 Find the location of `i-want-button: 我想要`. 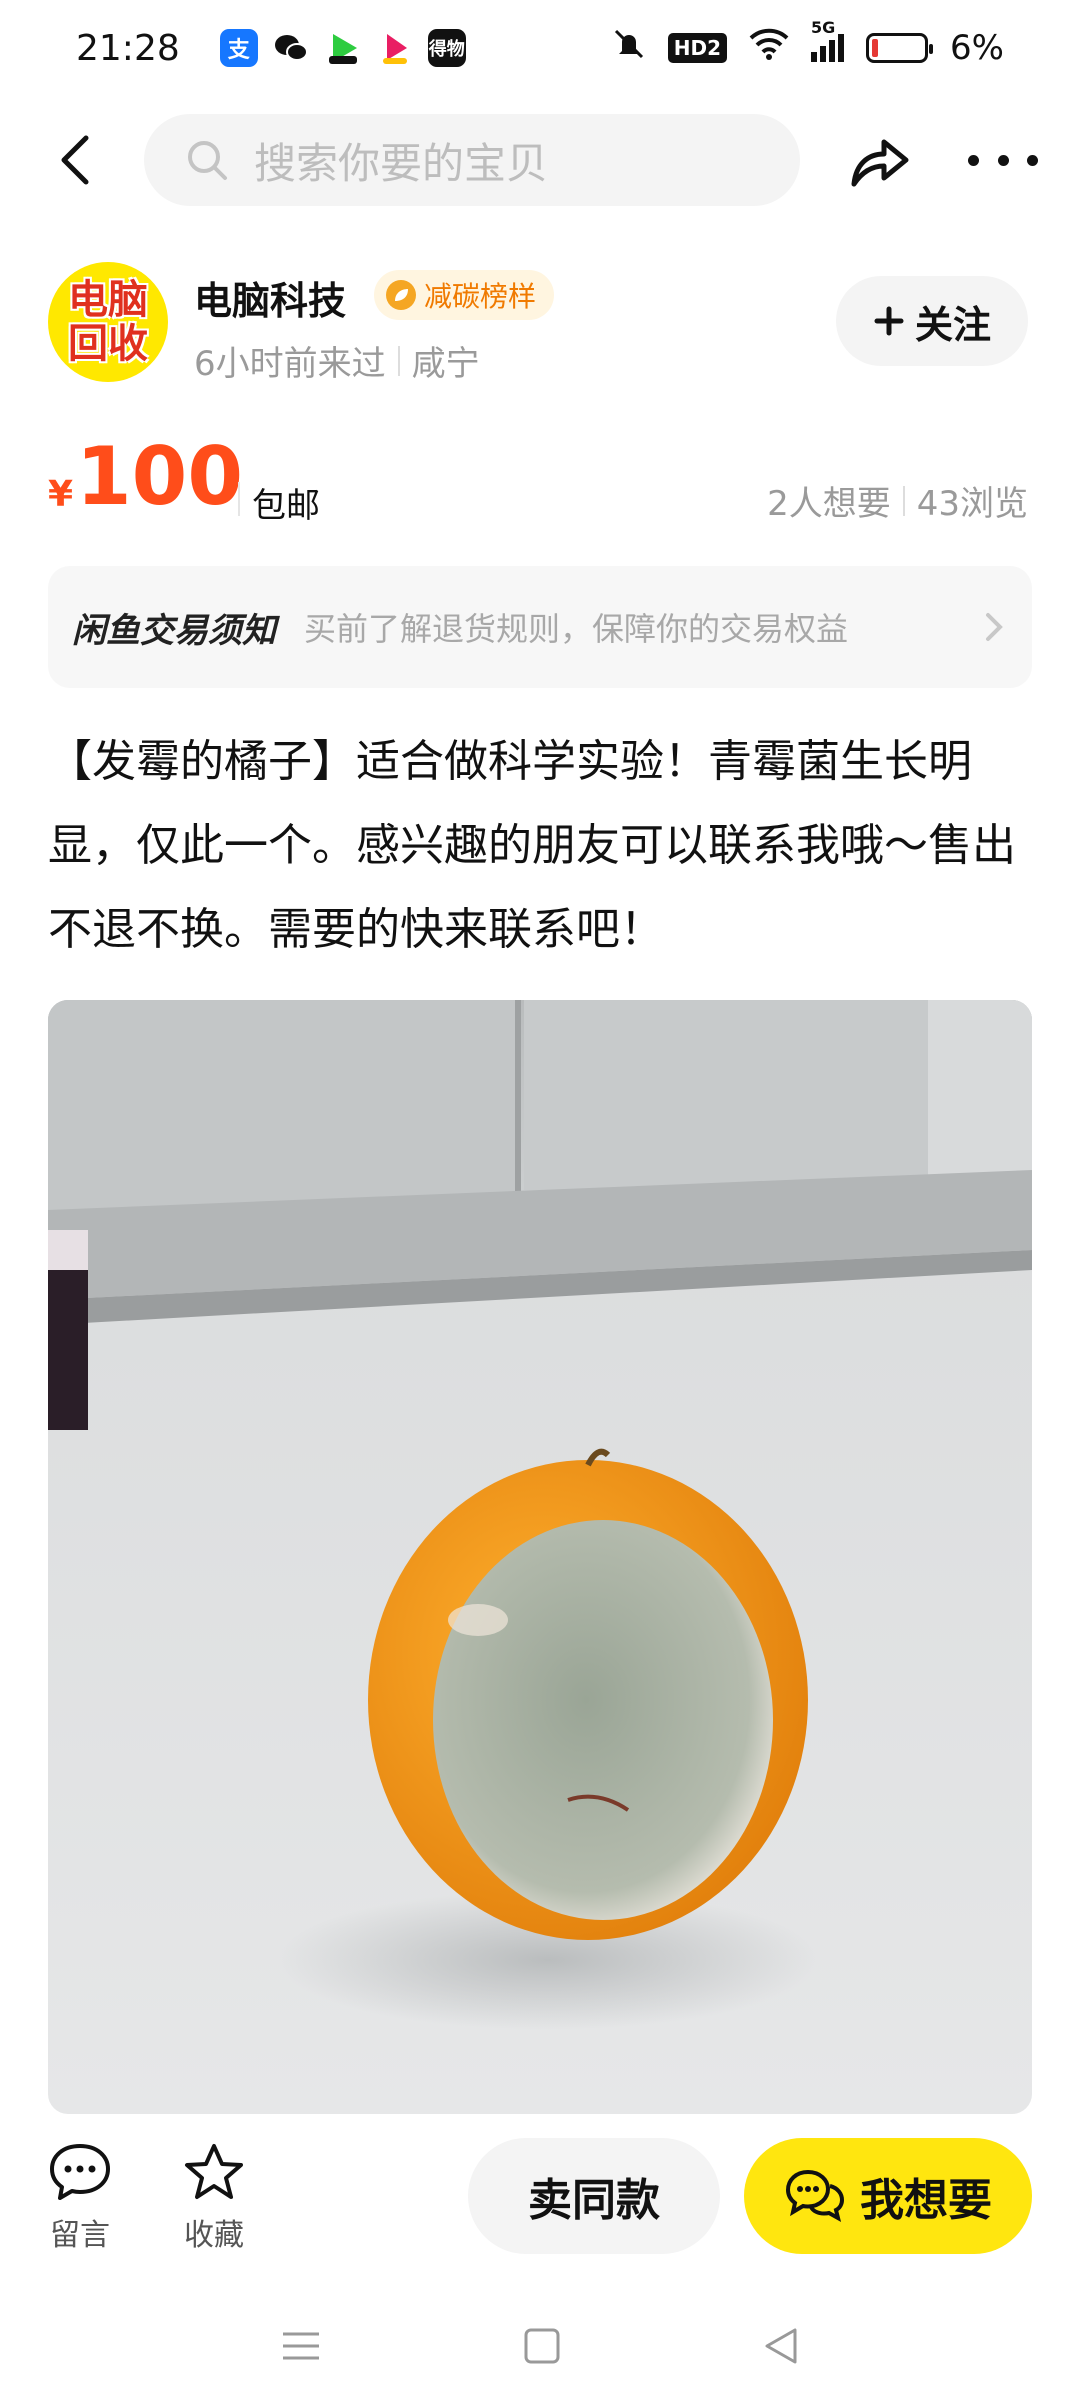

i-want-button: 我想要 is located at coordinates (888, 2196).